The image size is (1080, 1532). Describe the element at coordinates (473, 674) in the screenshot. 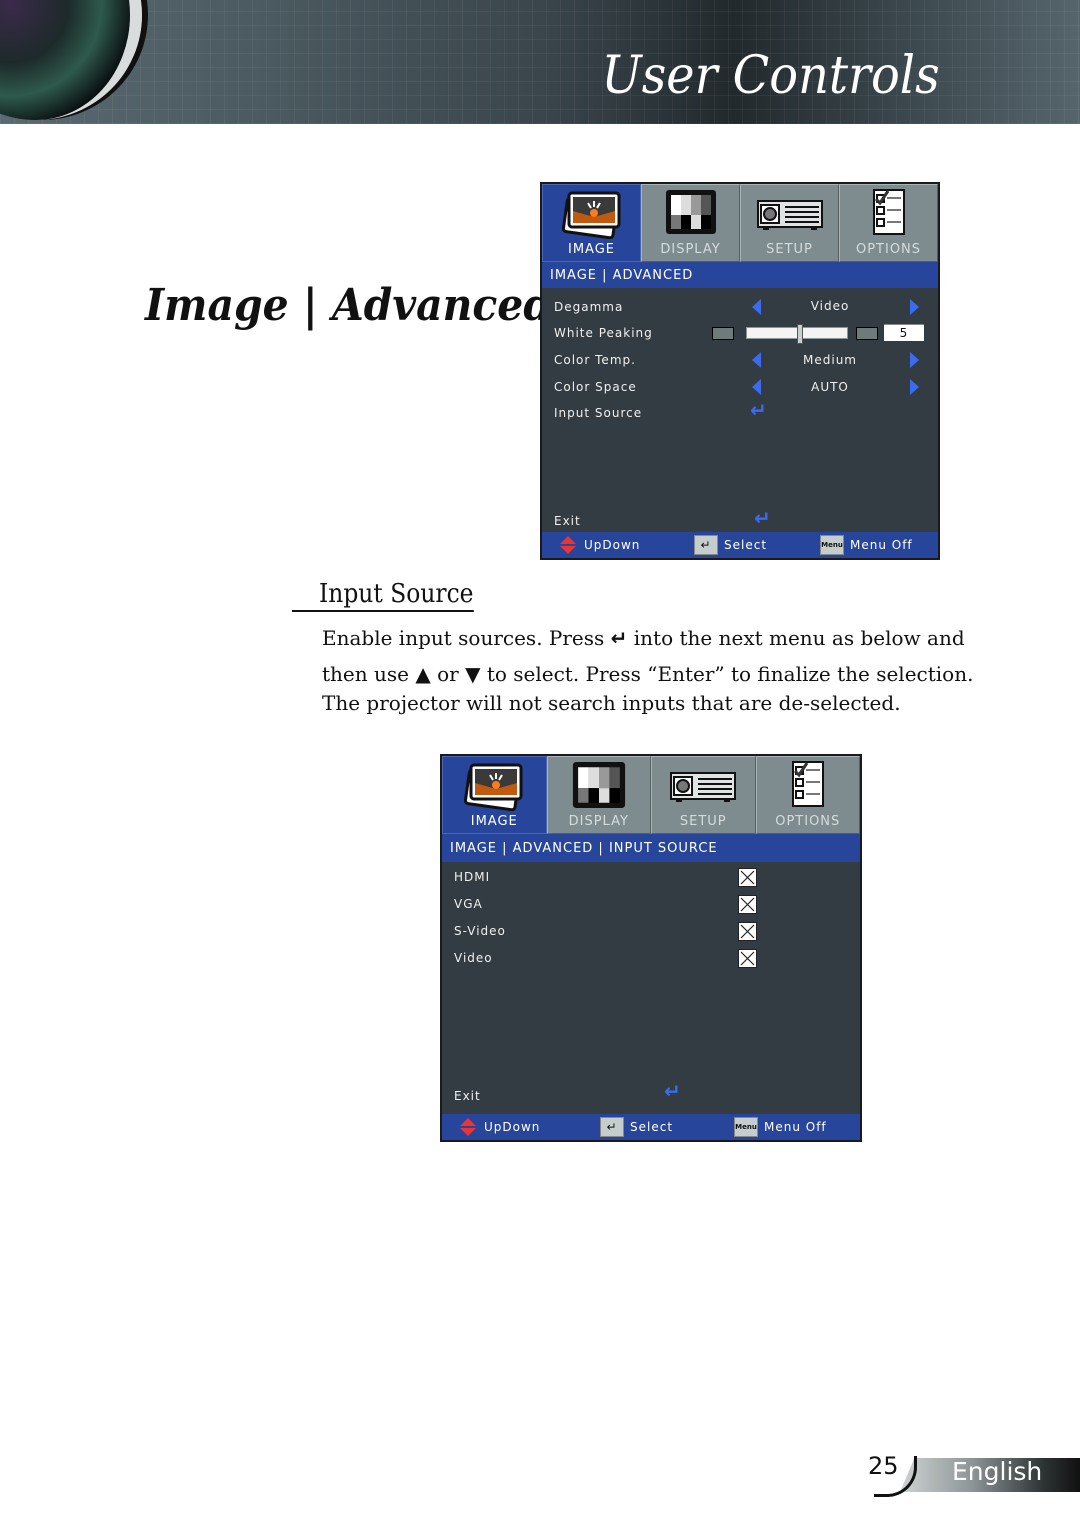

I see `down-arrow-icon: ▼` at that location.